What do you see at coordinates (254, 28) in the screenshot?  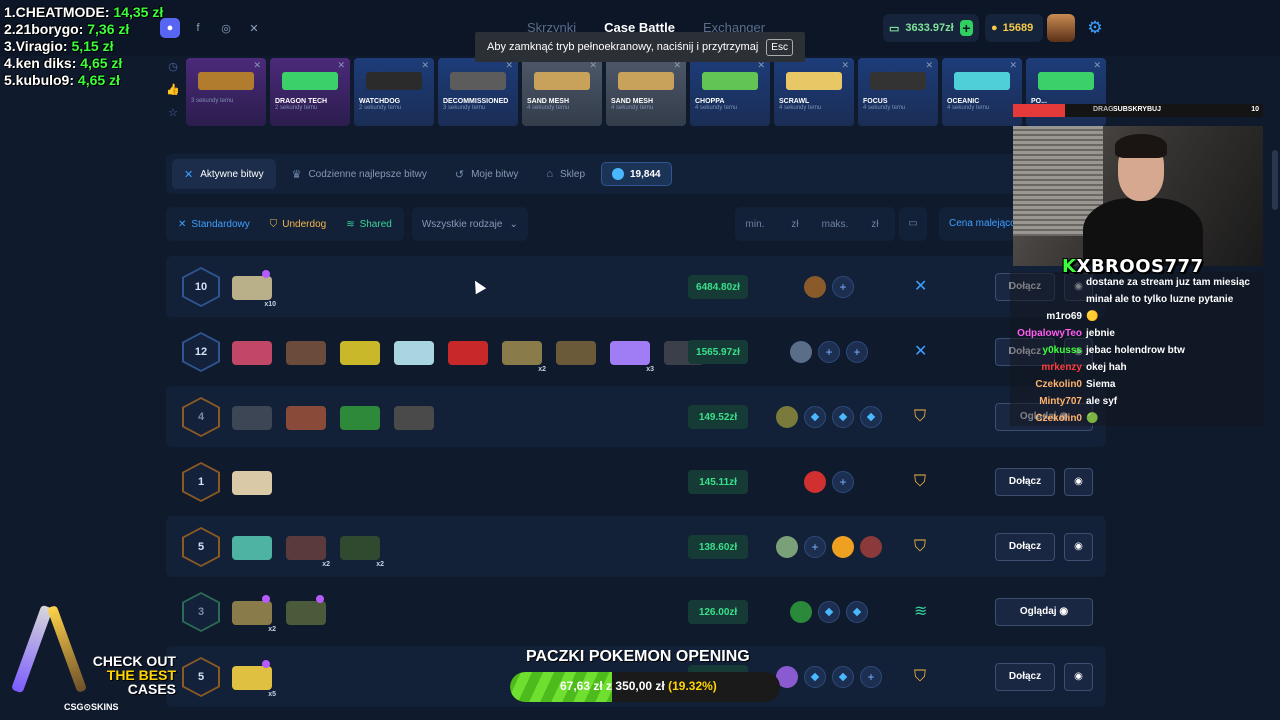 I see `x-icon: ✕` at bounding box center [254, 28].